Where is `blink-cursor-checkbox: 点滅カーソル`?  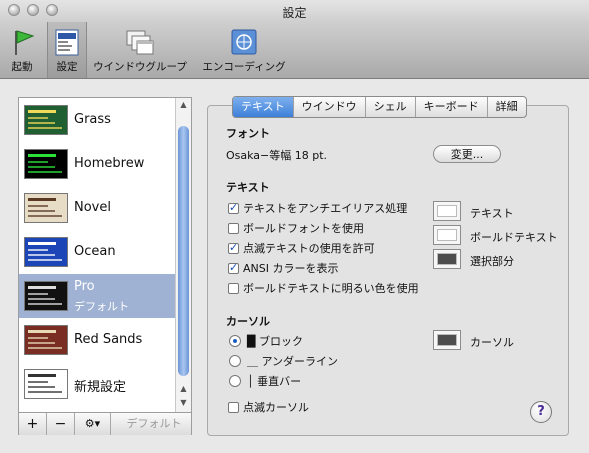
blink-cursor-checkbox: 点滅カーソル is located at coordinates (268, 407).